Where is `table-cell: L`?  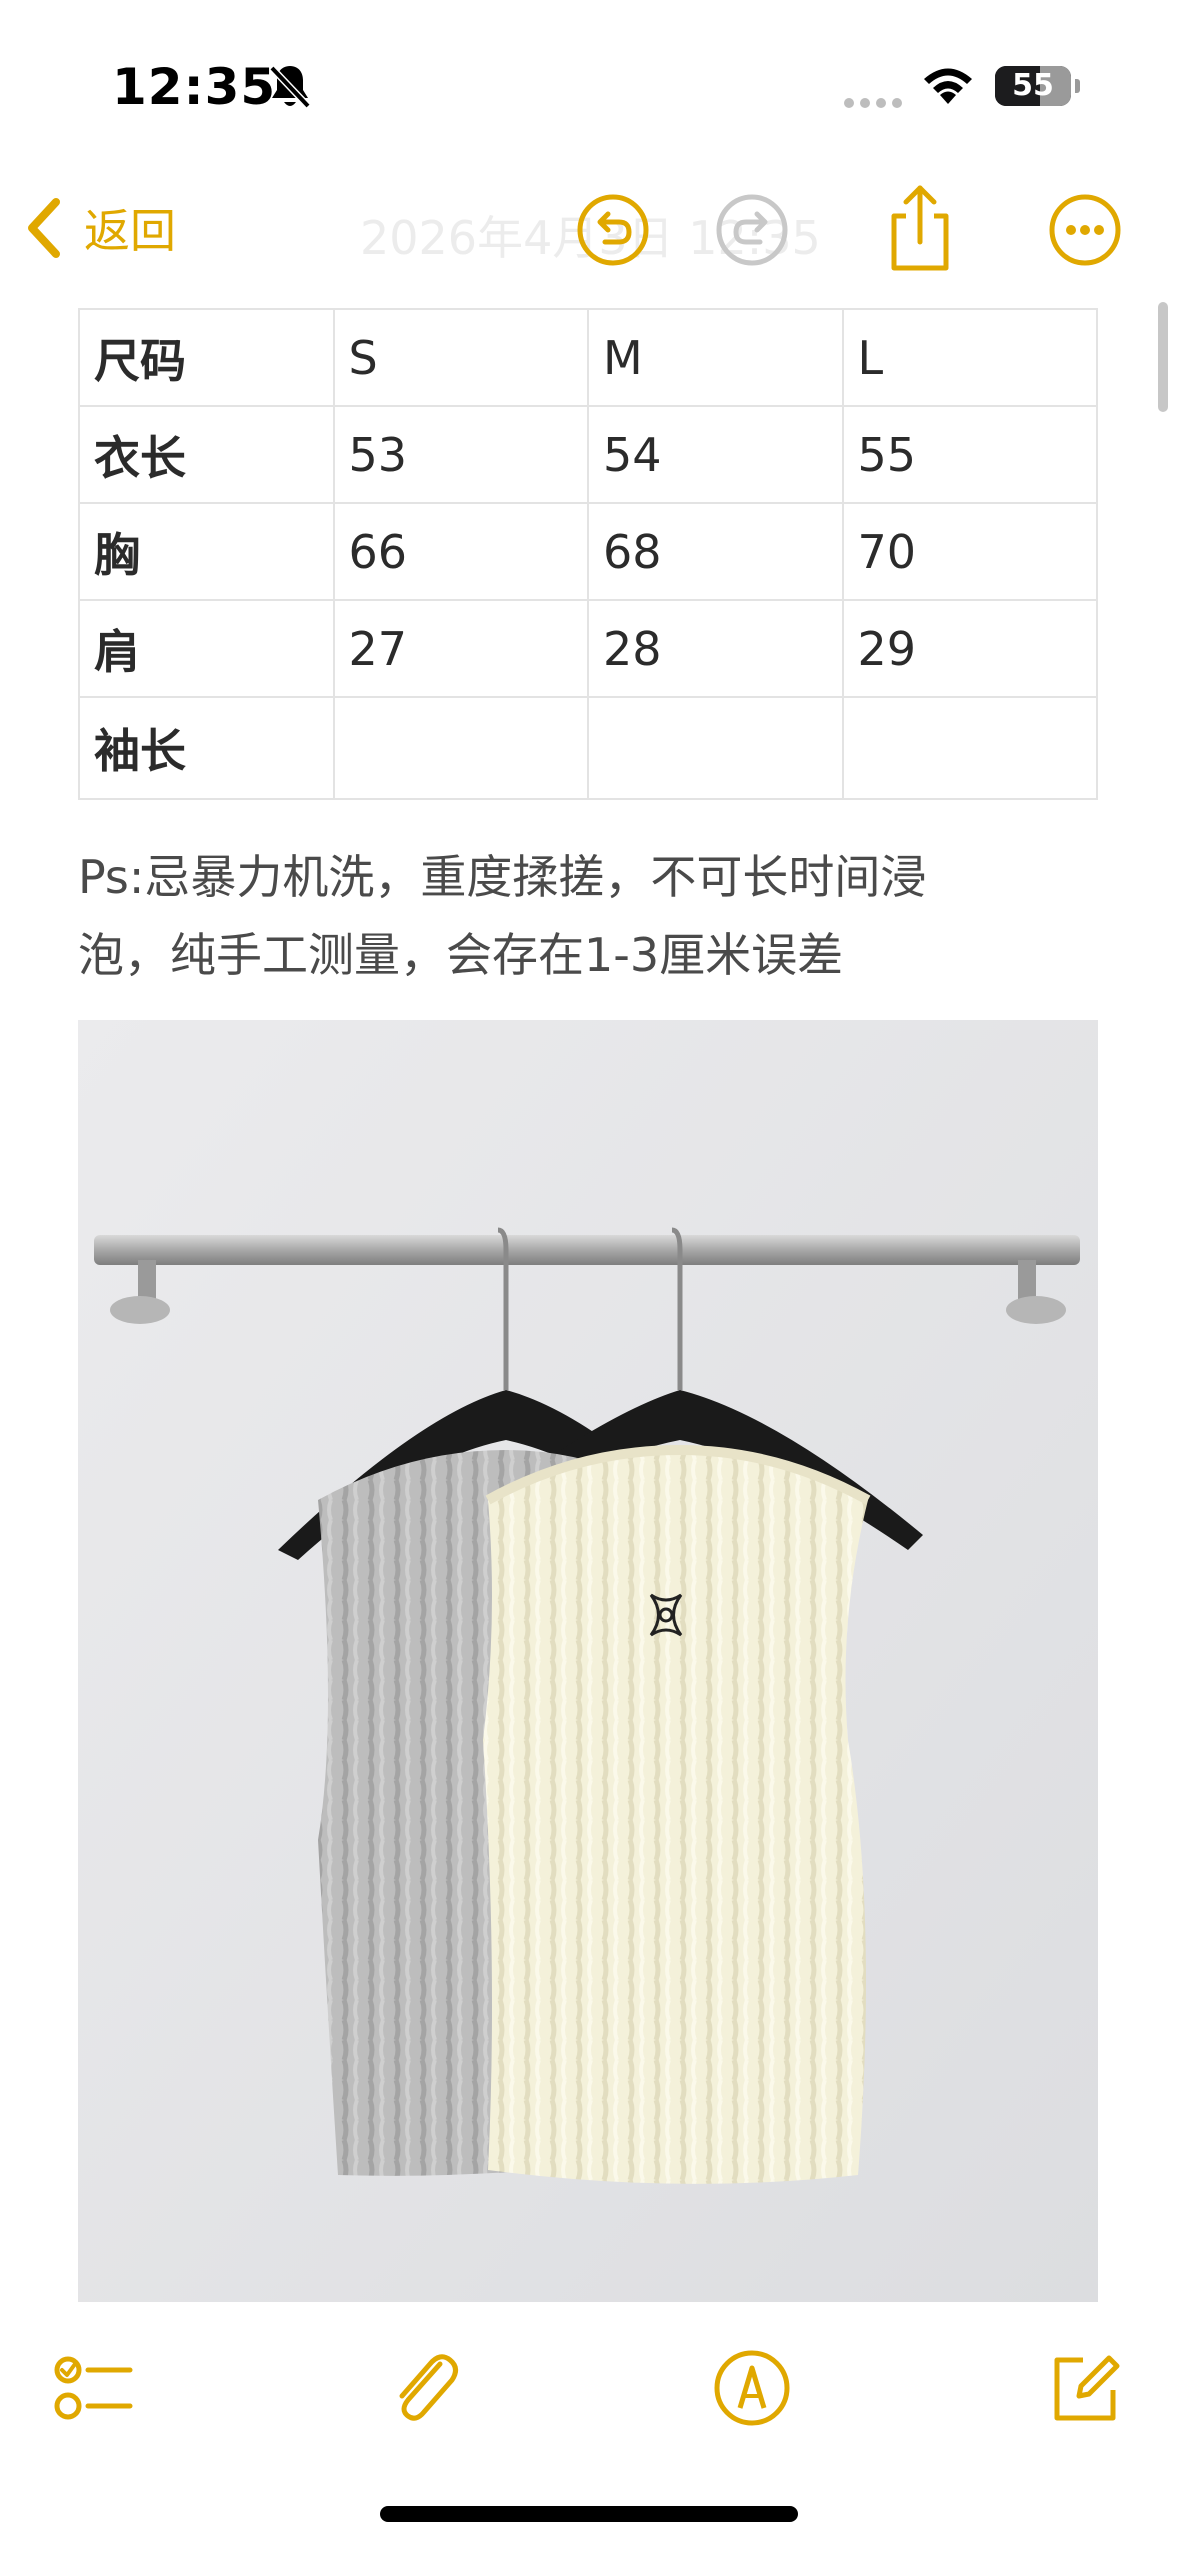 table-cell: L is located at coordinates (969, 357).